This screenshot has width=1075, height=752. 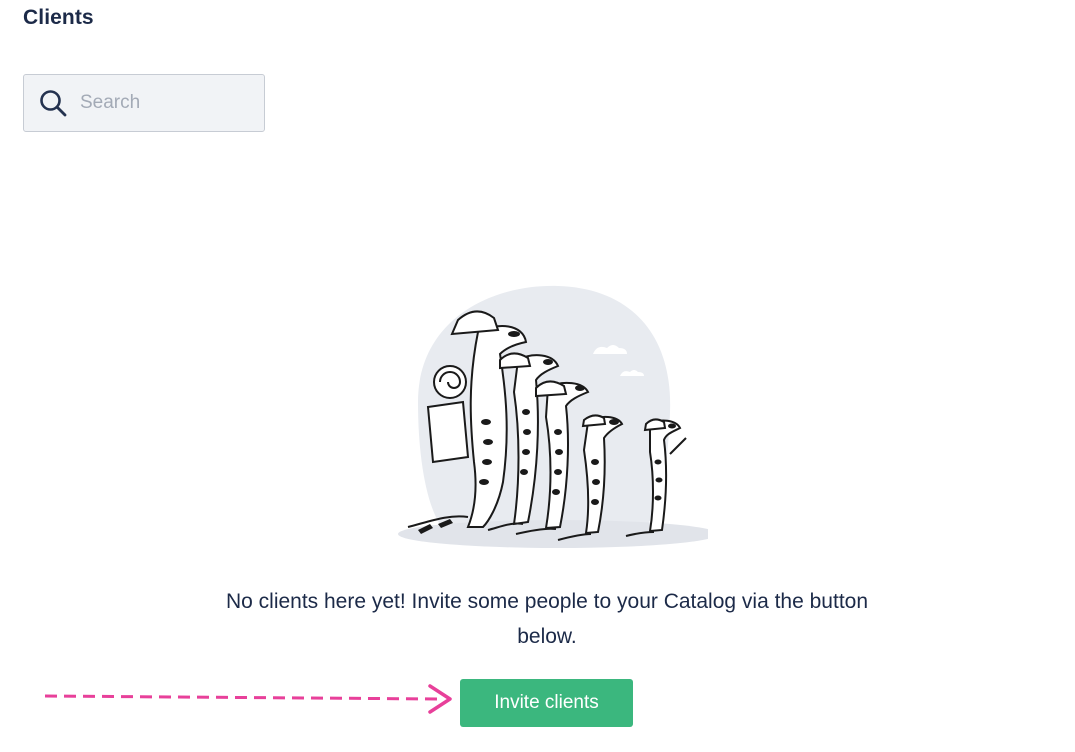 What do you see at coordinates (165, 103) in the screenshot?
I see `search-input` at bounding box center [165, 103].